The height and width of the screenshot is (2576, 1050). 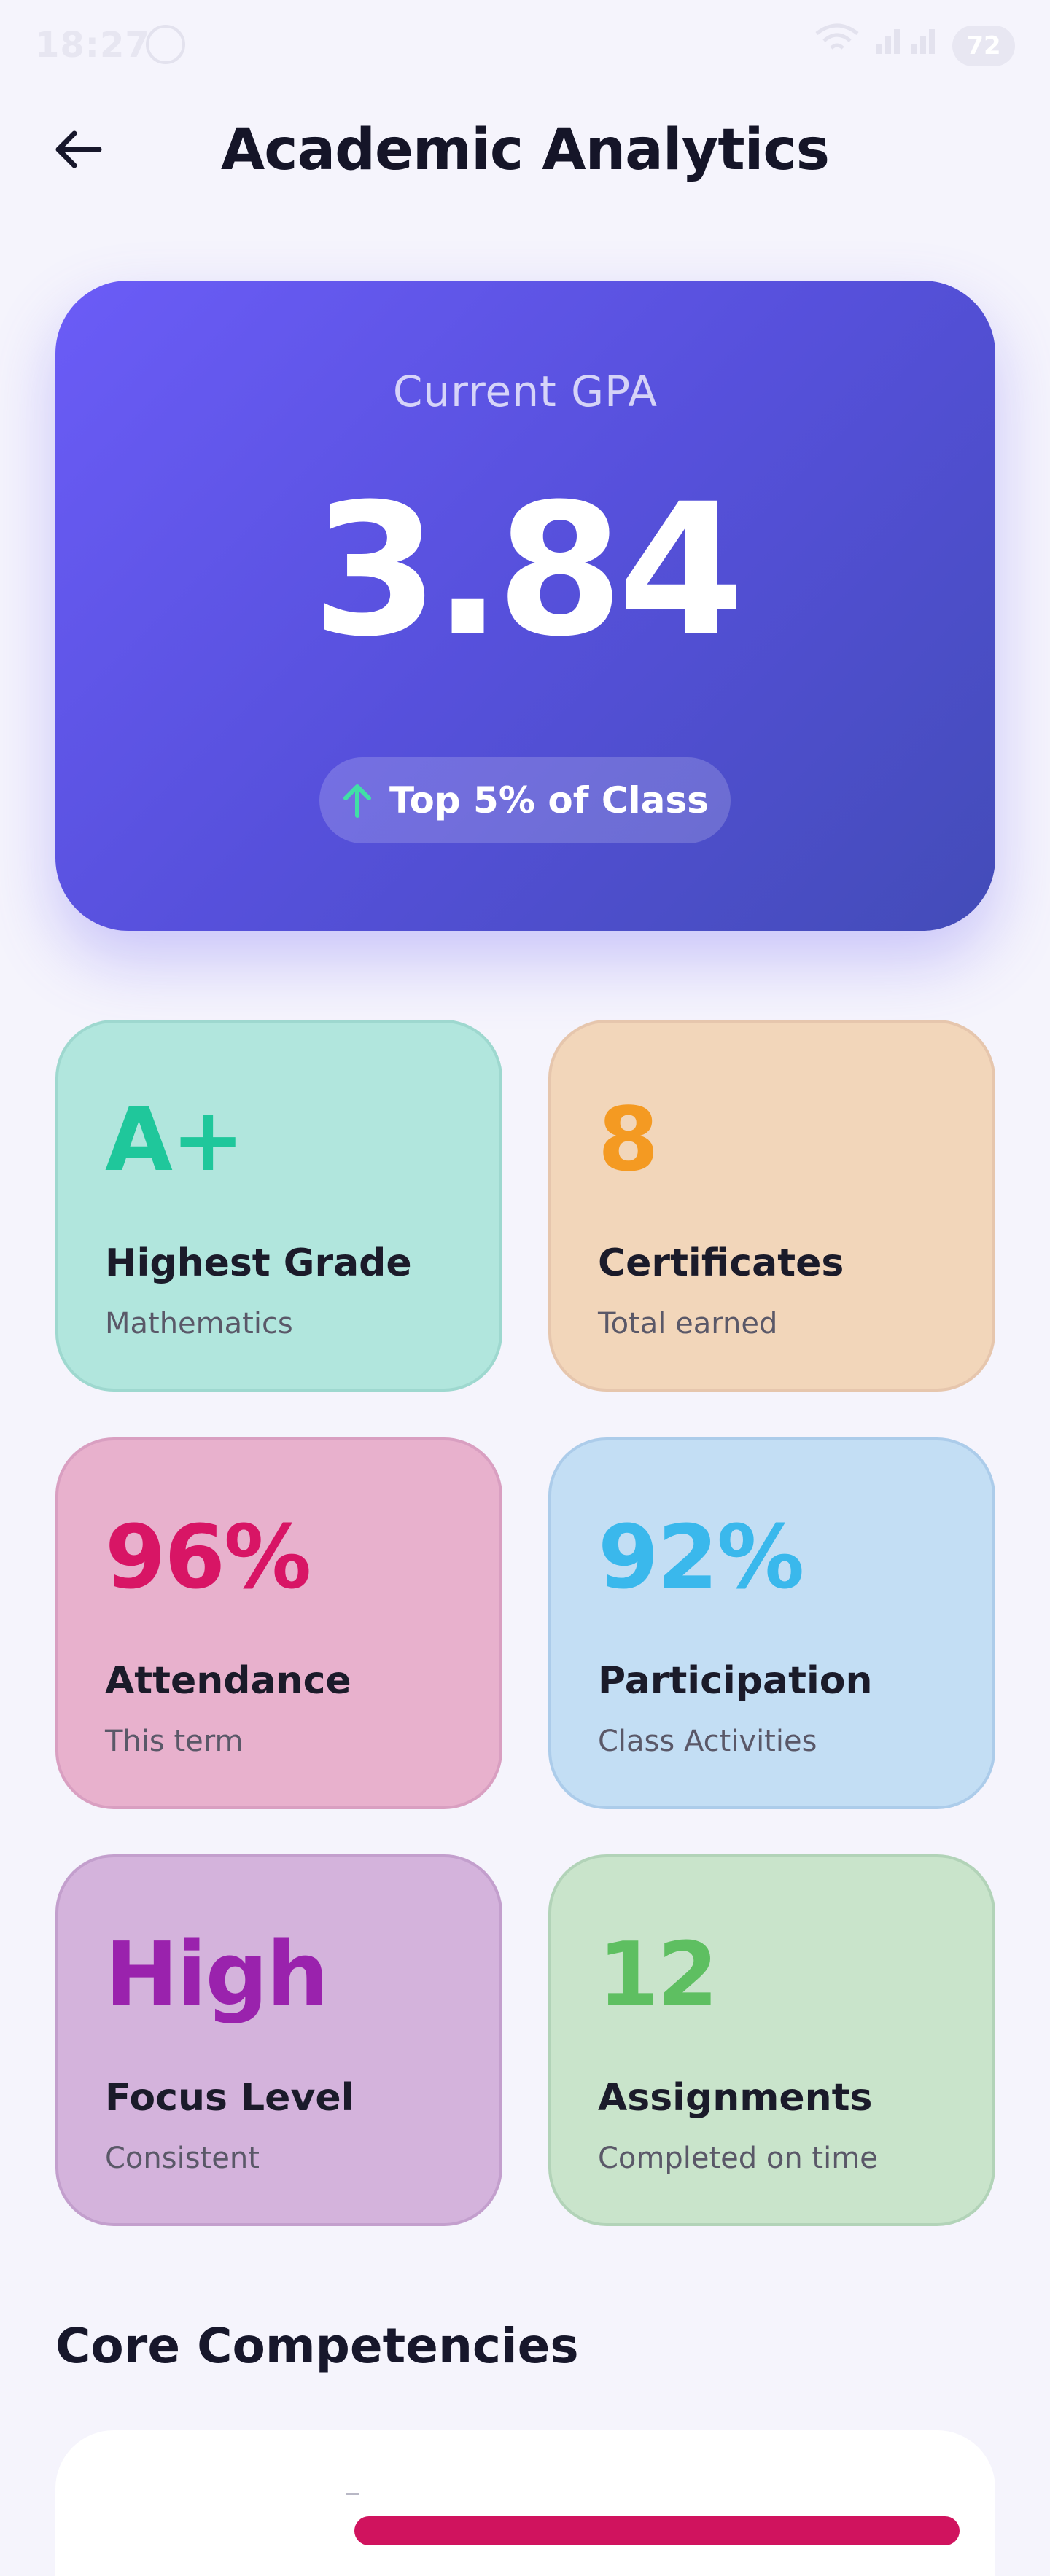 I want to click on chart-tick, so click(x=352, y=2494).